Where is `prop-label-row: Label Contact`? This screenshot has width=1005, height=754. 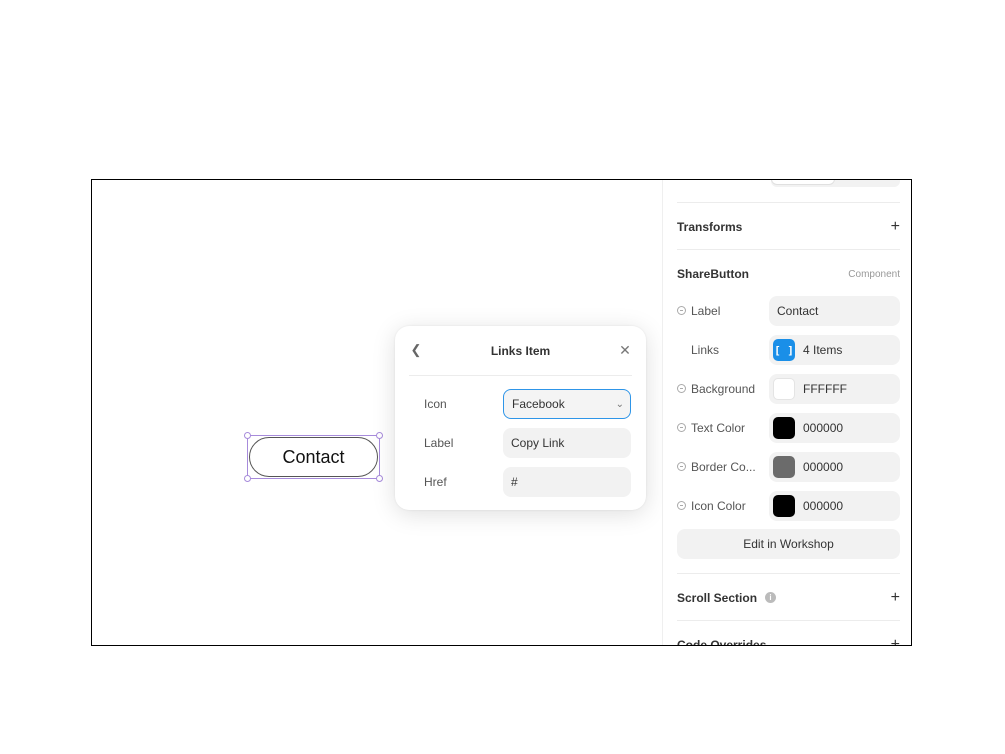 prop-label-row: Label Contact is located at coordinates (788, 311).